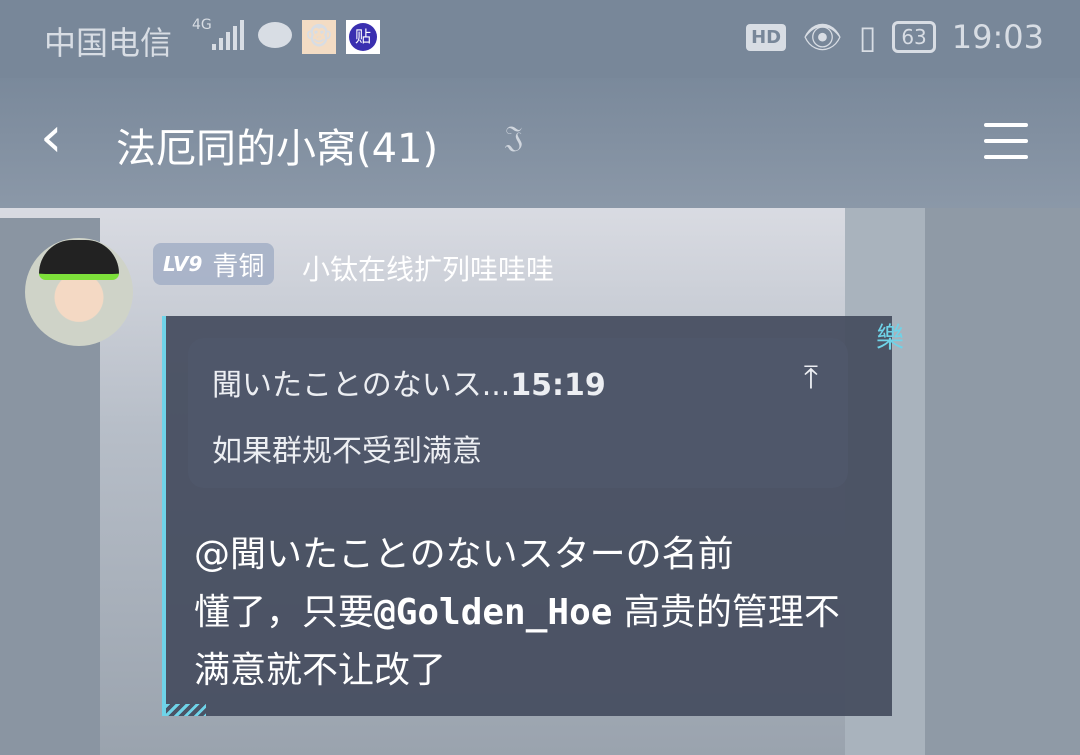 Image resolution: width=1080 pixels, height=755 pixels. What do you see at coordinates (363, 37) in the screenshot?
I see `tieba-app-icon: 贴` at bounding box center [363, 37].